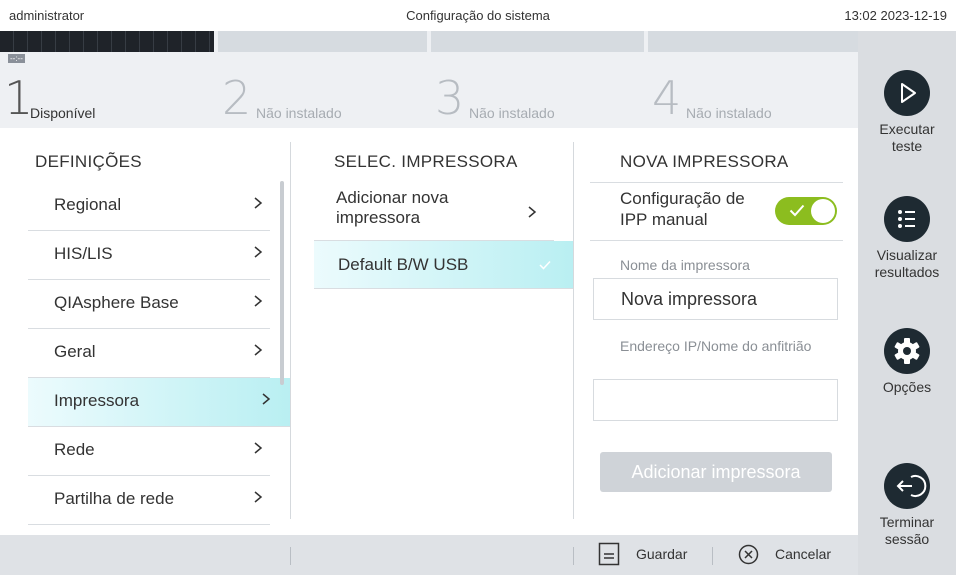 This screenshot has width=956, height=575. I want to click on settings-item-label: HIS/LIS, so click(83, 253).